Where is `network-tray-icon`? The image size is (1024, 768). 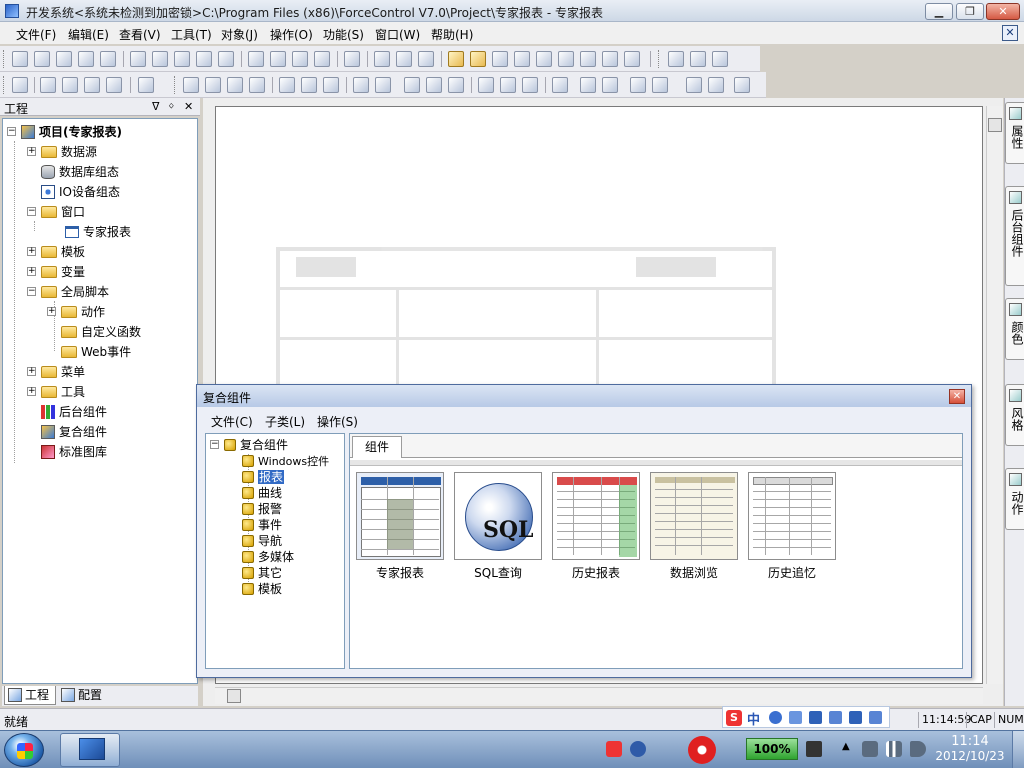
network-tray-icon is located at coordinates (870, 749).